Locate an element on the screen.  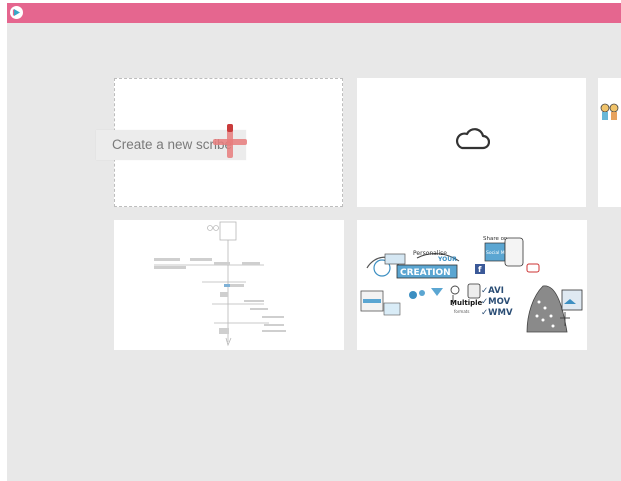
cloud-icon is located at coordinates (472, 139).